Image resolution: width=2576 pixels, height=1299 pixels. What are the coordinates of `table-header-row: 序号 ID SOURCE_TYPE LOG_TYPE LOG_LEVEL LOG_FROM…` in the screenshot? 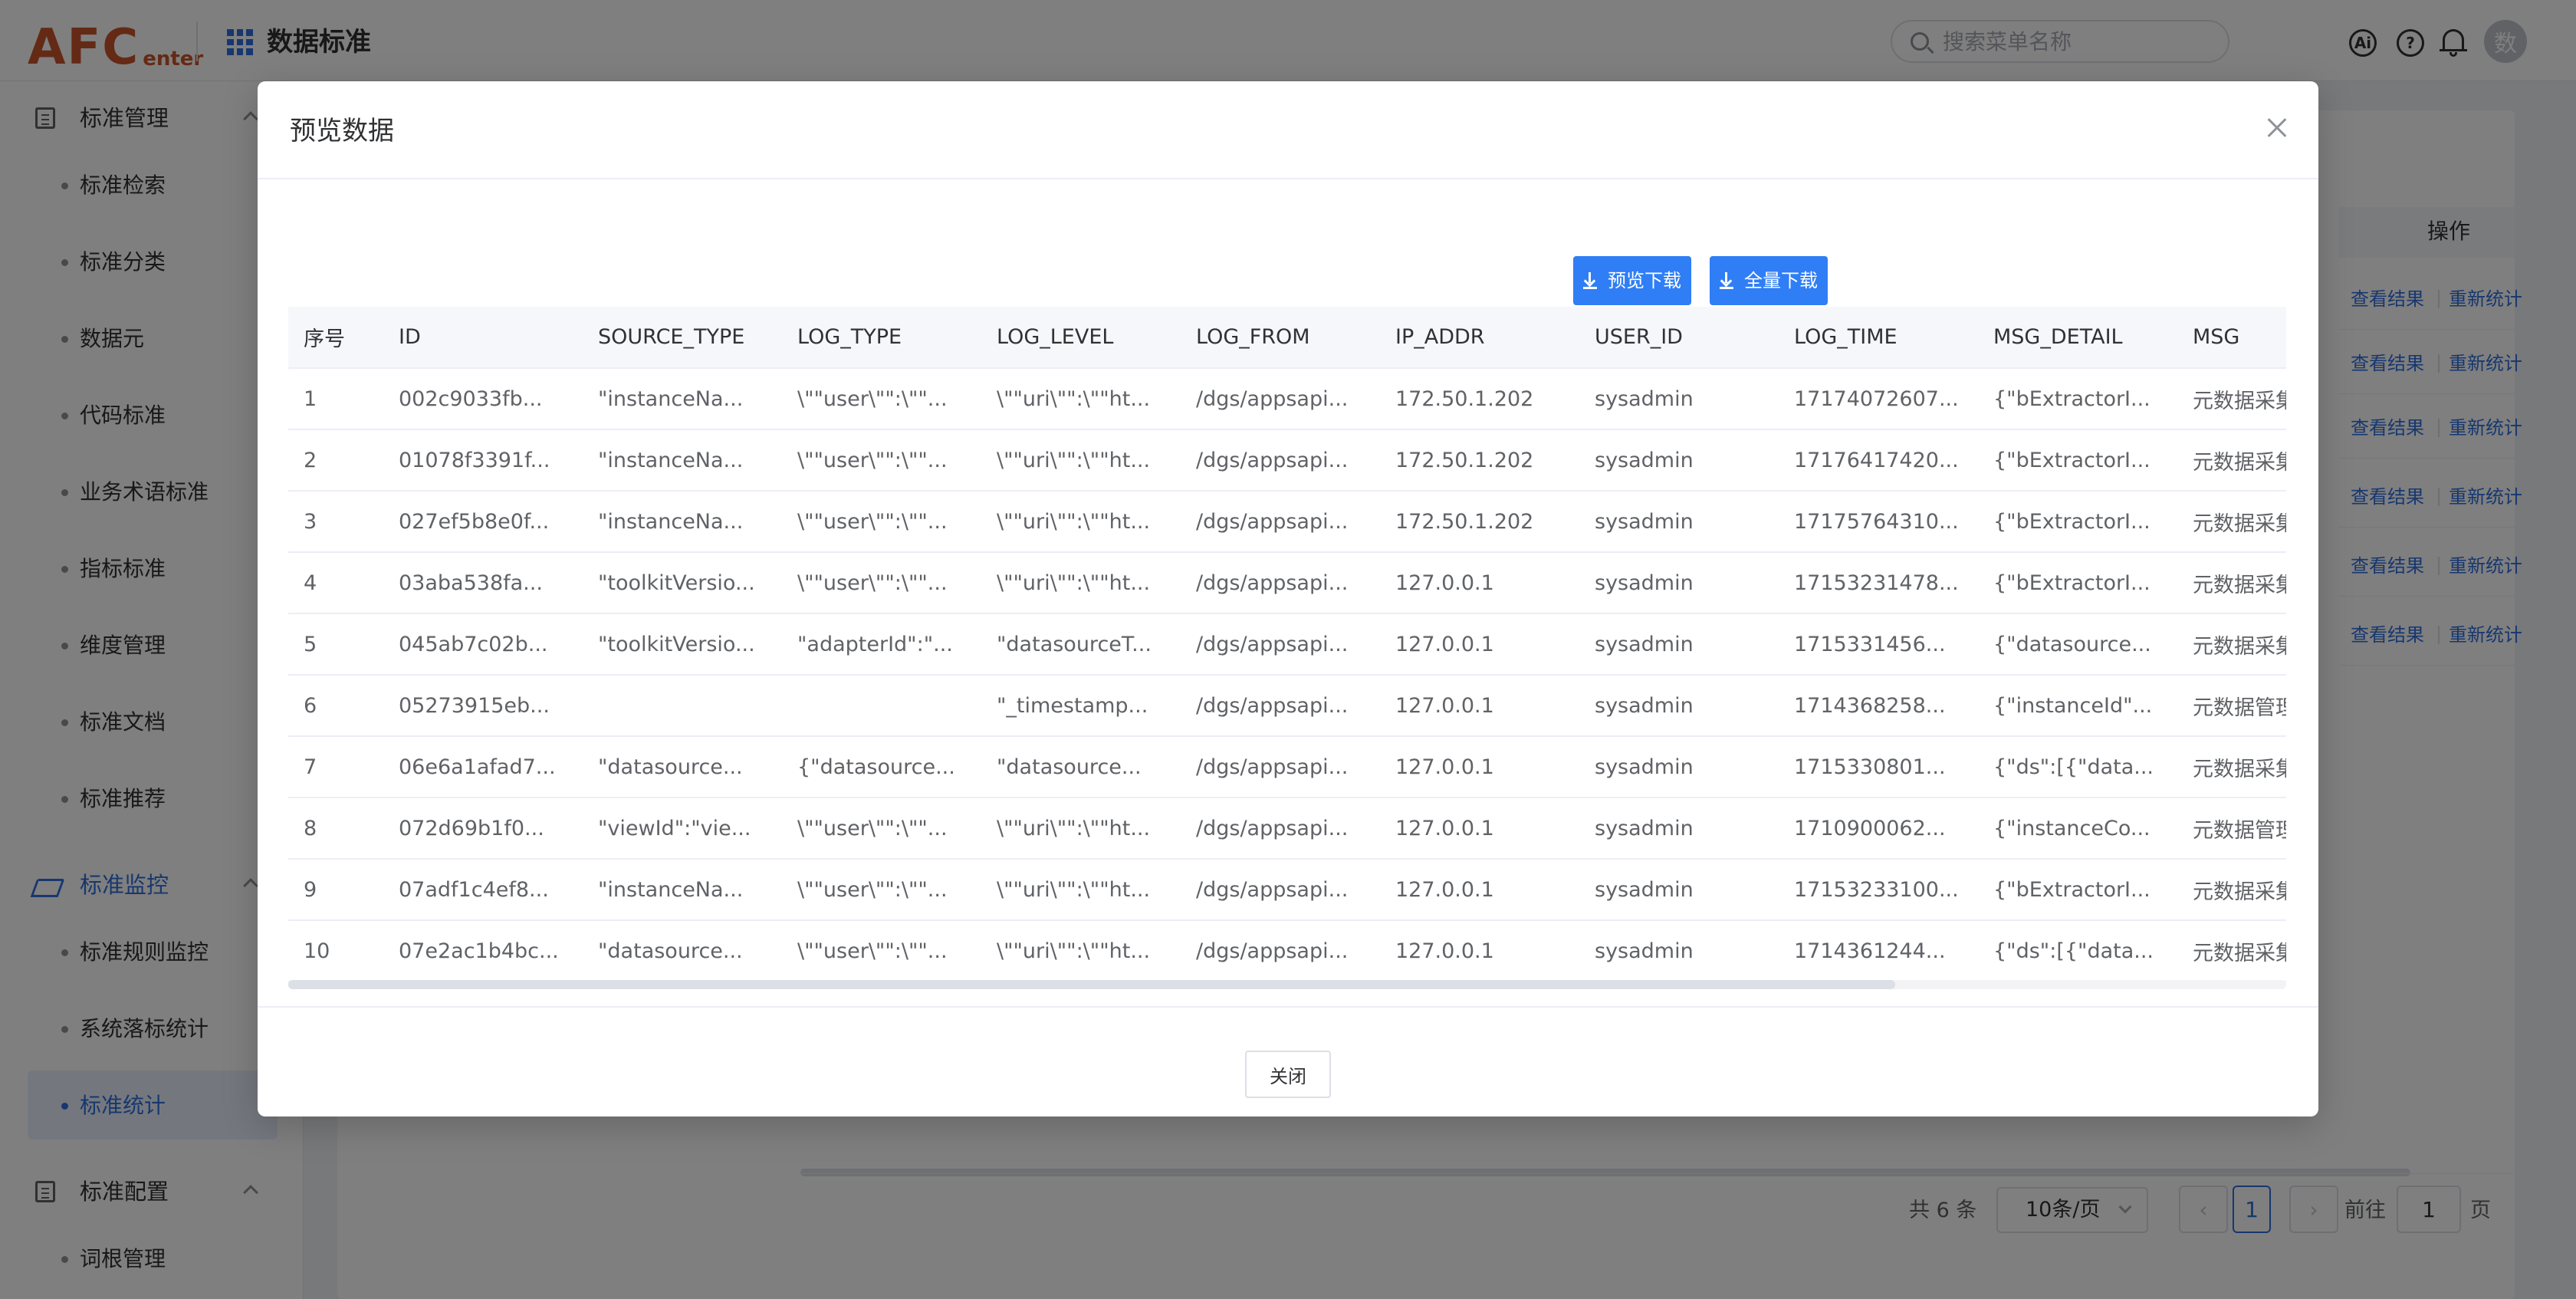 It's located at (1287, 338).